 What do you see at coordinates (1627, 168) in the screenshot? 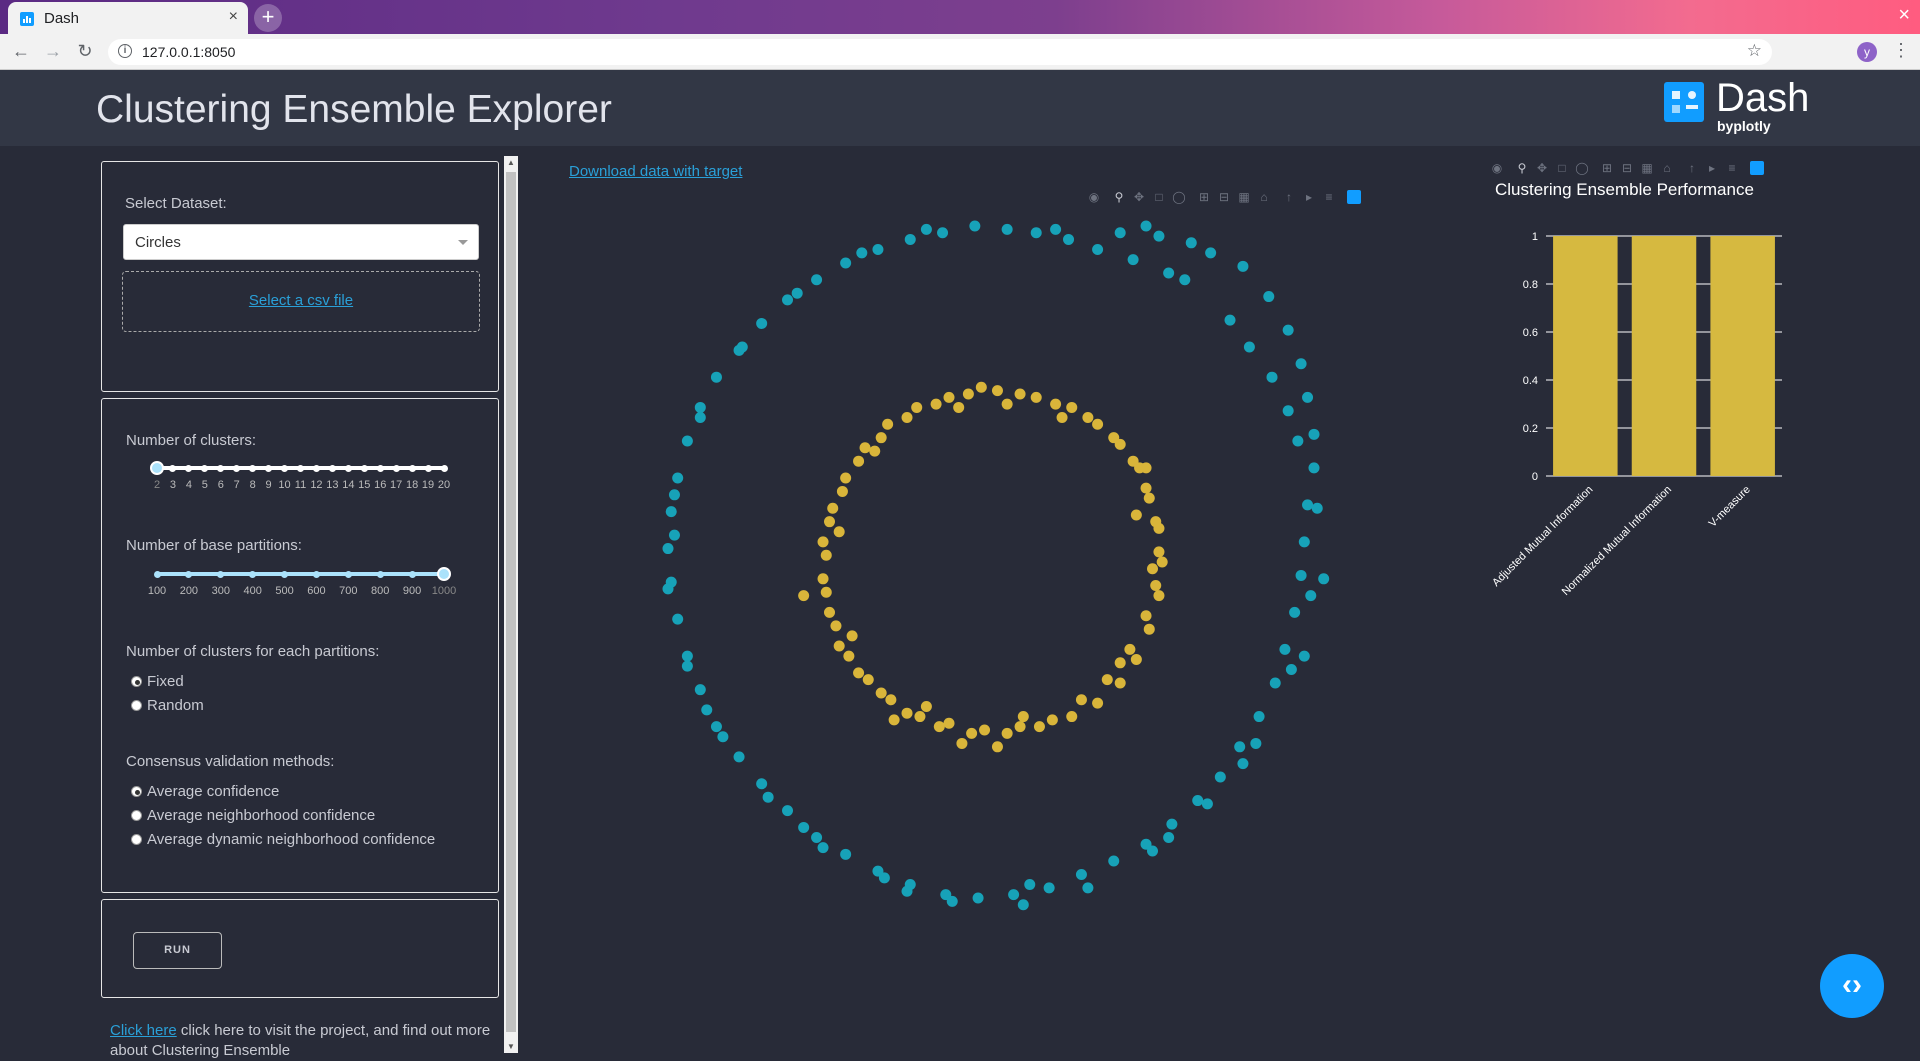
I see `zoom-out-icon: ⊟` at bounding box center [1627, 168].